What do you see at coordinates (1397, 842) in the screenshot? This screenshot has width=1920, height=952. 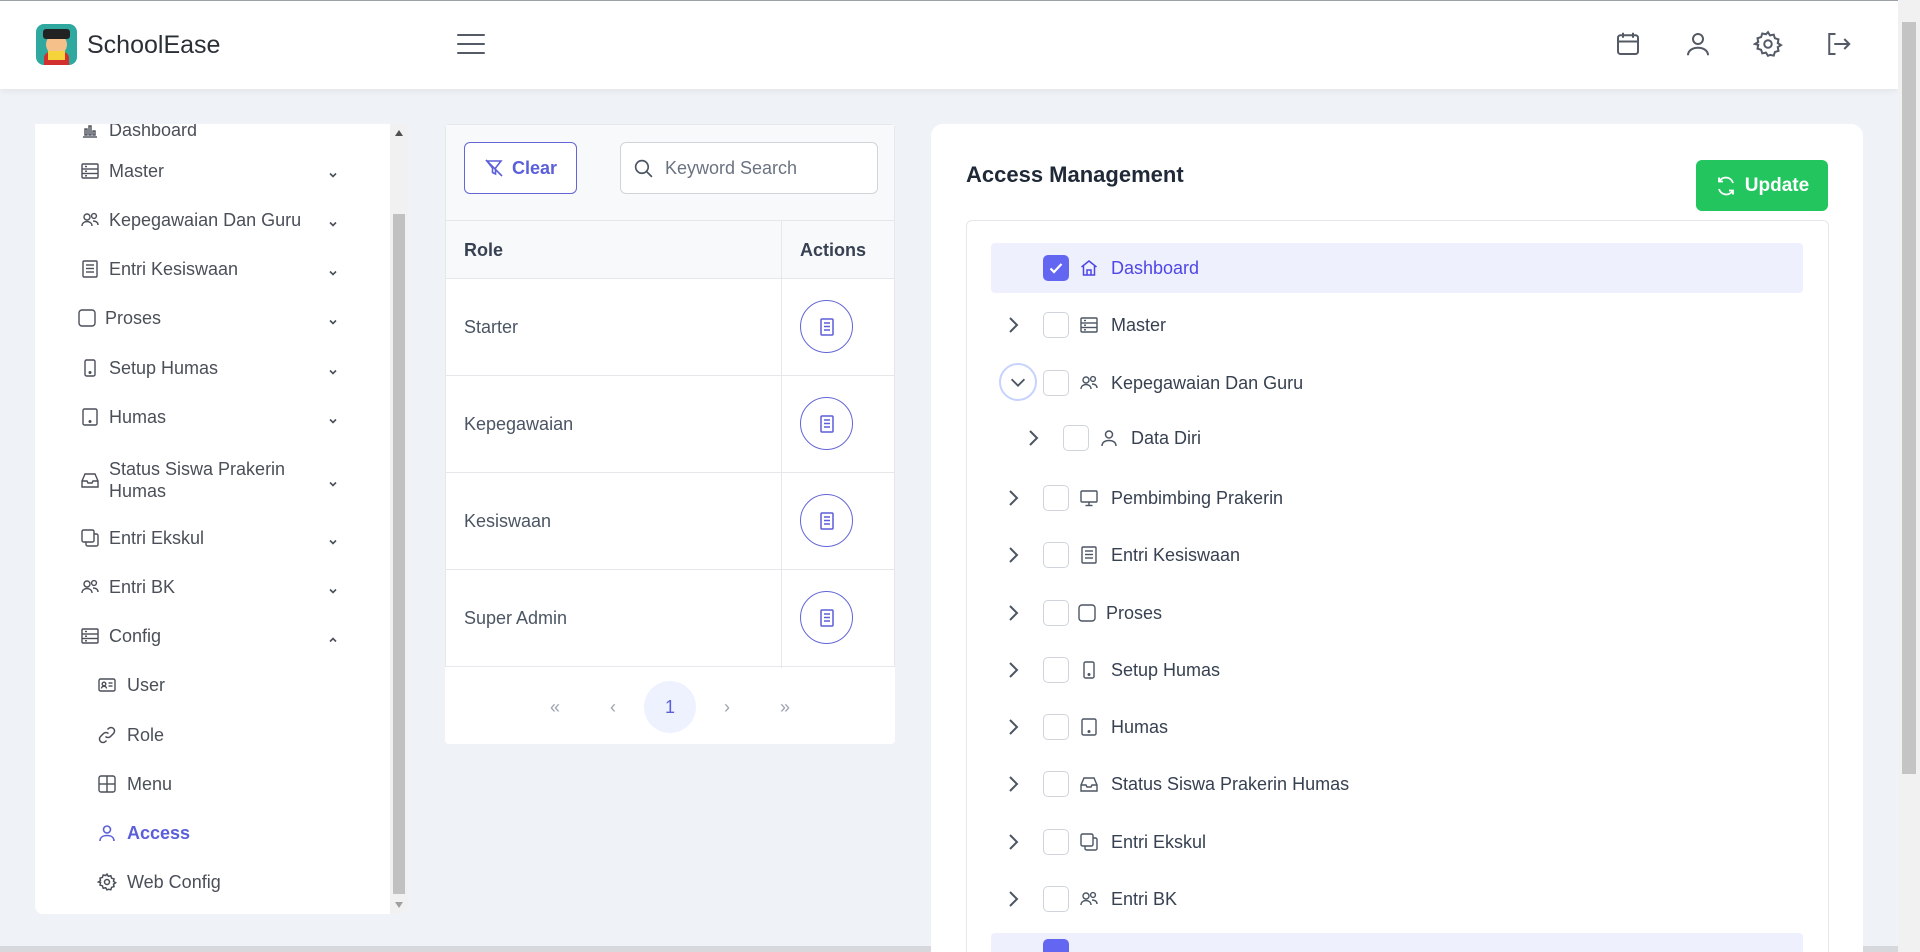 I see `tree-node-entri-ekskul: Entri Ekskul` at bounding box center [1397, 842].